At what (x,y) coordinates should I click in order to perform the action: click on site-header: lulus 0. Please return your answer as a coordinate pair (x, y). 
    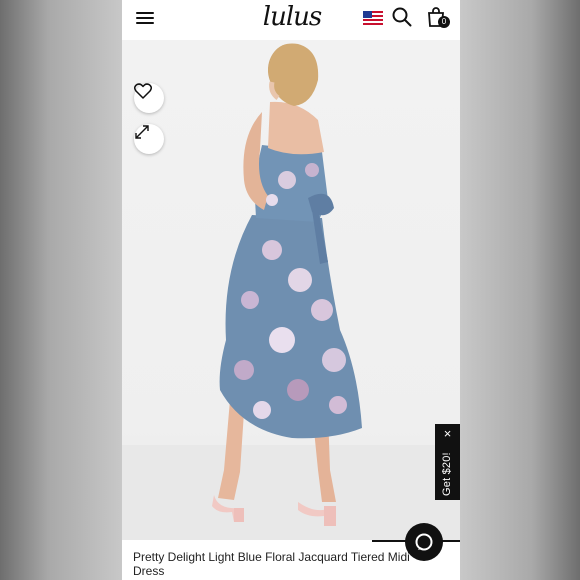
    Looking at the image, I should click on (291, 20).